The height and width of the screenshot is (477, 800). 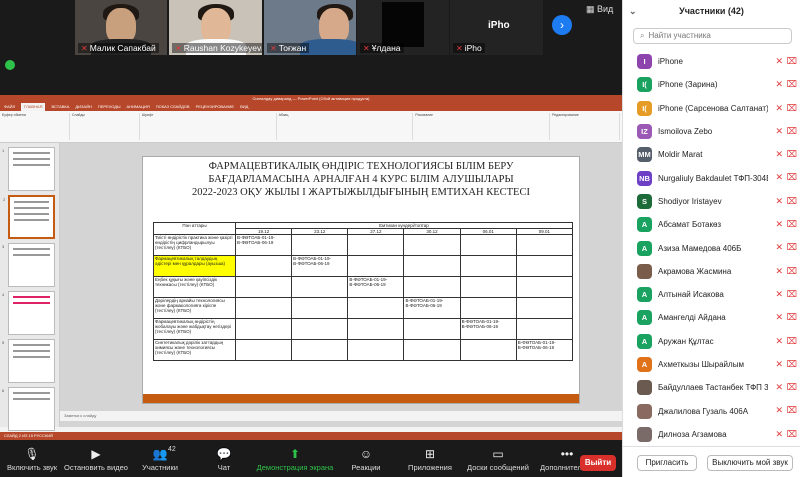 What do you see at coordinates (382, 48) in the screenshot?
I see `video-tile-name: ✕ Ұлдана` at bounding box center [382, 48].